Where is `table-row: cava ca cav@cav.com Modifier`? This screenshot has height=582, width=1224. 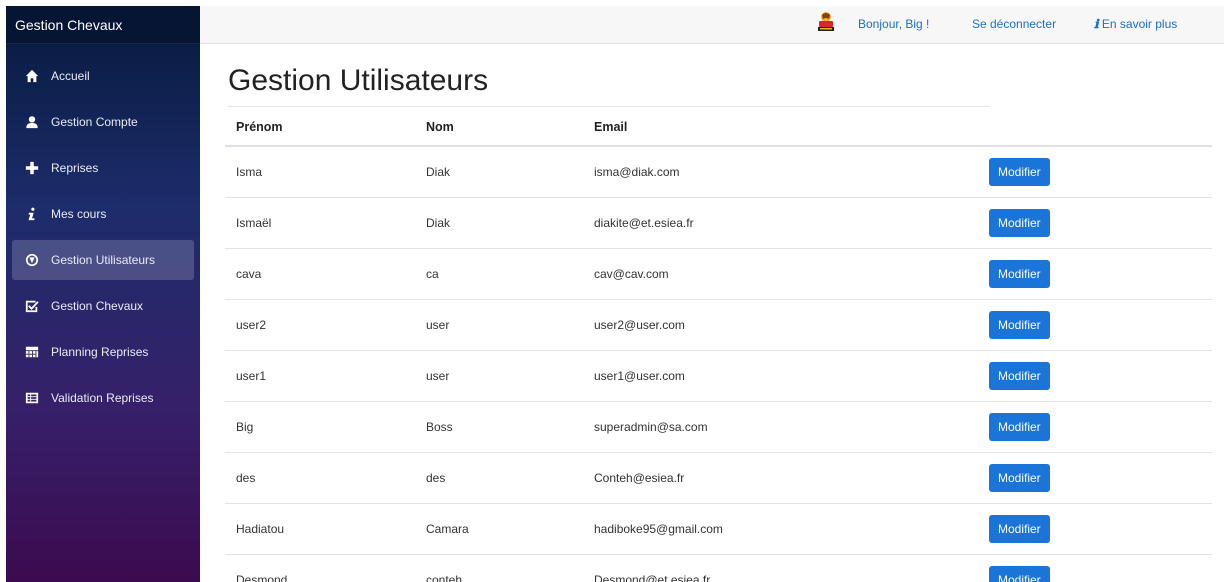
table-row: cava ca cav@cav.com Modifier is located at coordinates (718, 273).